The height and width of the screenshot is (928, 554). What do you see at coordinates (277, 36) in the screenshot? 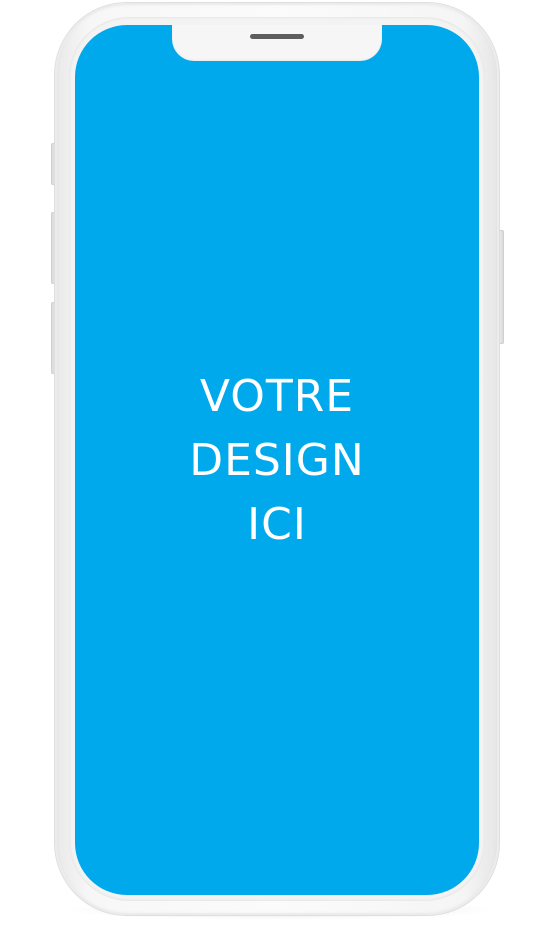
I see `speaker-grille-icon` at bounding box center [277, 36].